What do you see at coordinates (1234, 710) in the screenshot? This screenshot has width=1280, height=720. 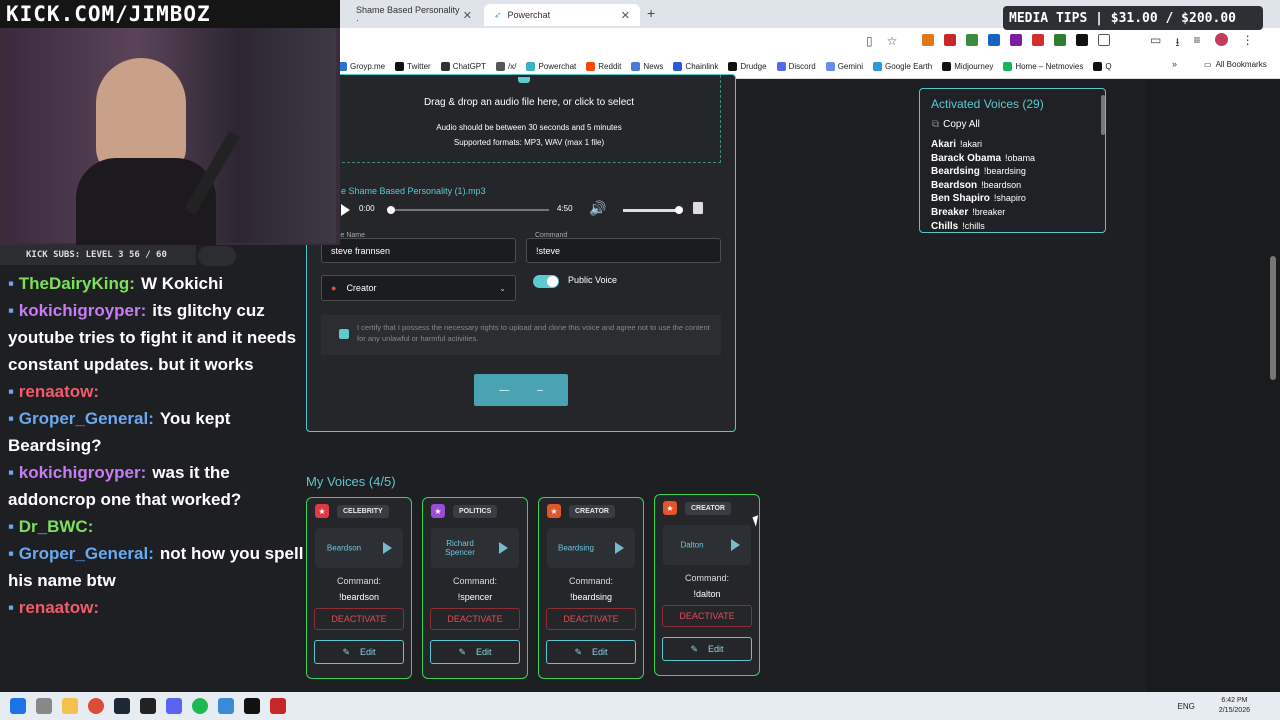 I see `clock-date: 2/15/2026` at bounding box center [1234, 710].